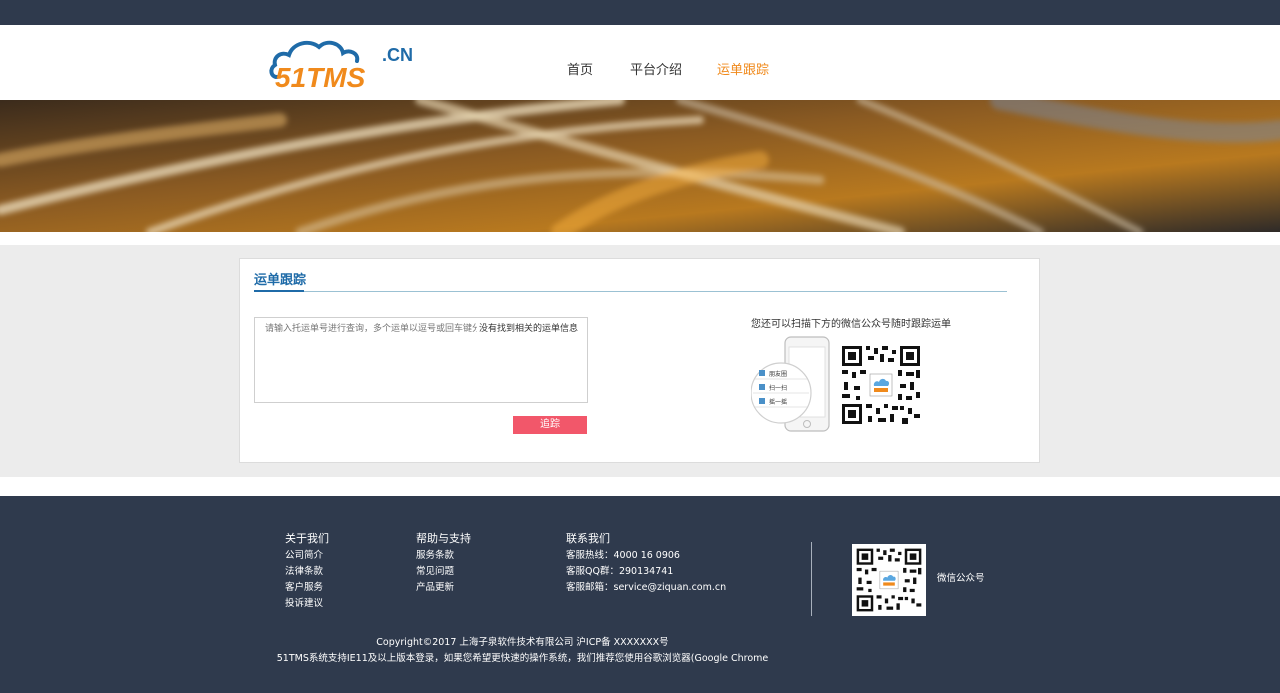 Image resolution: width=1280 pixels, height=693 pixels. Describe the element at coordinates (550, 425) in the screenshot. I see `track-button: 追踪` at that location.